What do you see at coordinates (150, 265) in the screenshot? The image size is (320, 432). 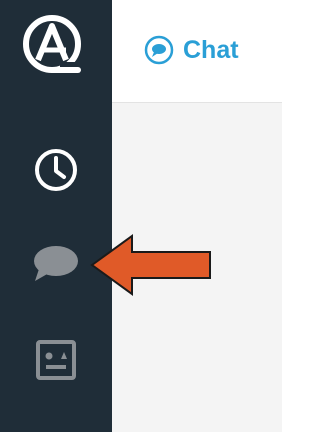 I see `pointer-arrow-icon` at bounding box center [150, 265].